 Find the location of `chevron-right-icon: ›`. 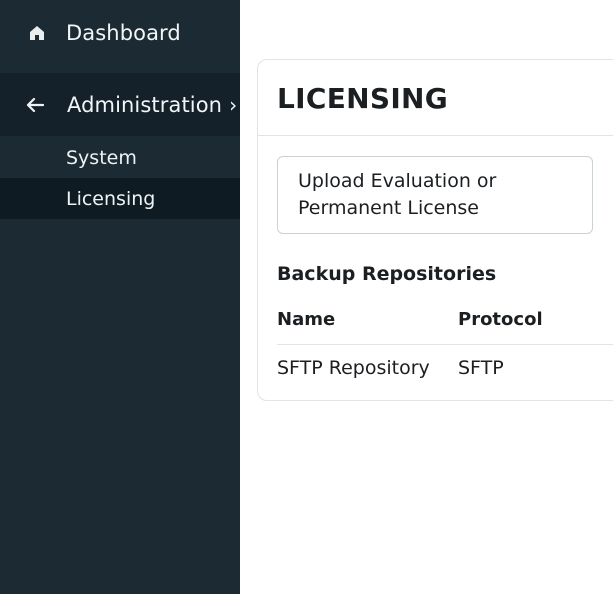

chevron-right-icon: › is located at coordinates (233, 104).